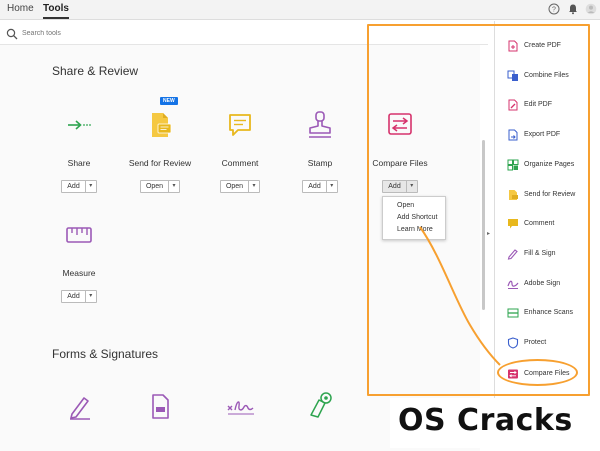  I want to click on help-icon: ?, so click(554, 9).